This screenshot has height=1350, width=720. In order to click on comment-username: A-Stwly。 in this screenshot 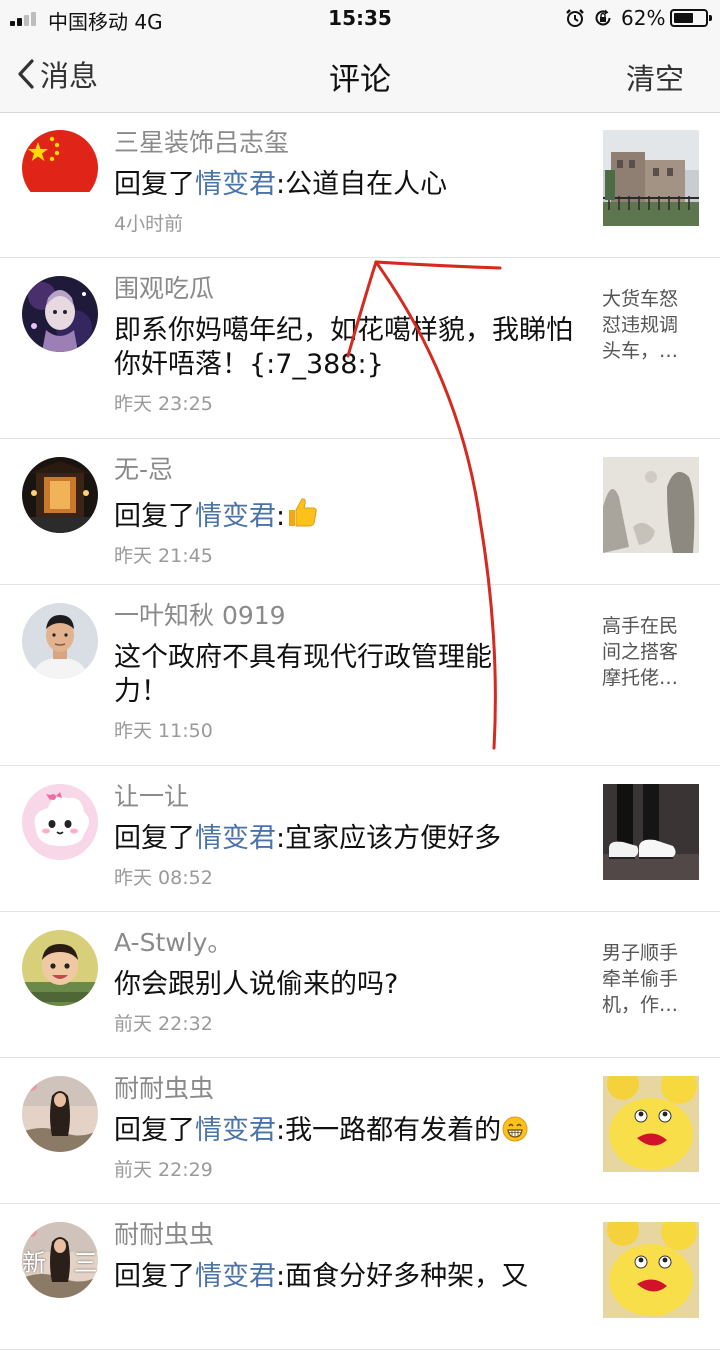, I will do `click(344, 943)`.